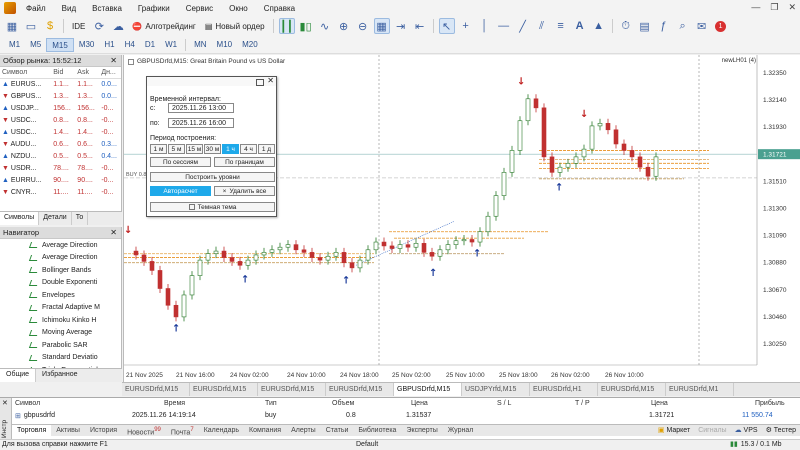 The image size is (800, 450). I want to click on delete-all-button: × Удалить все, so click(244, 191).